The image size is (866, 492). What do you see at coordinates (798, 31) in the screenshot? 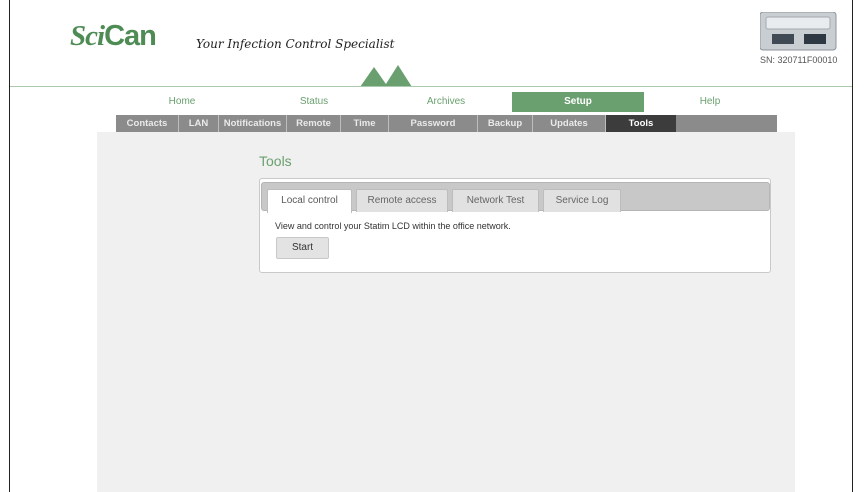
I see `device-image-icon` at bounding box center [798, 31].